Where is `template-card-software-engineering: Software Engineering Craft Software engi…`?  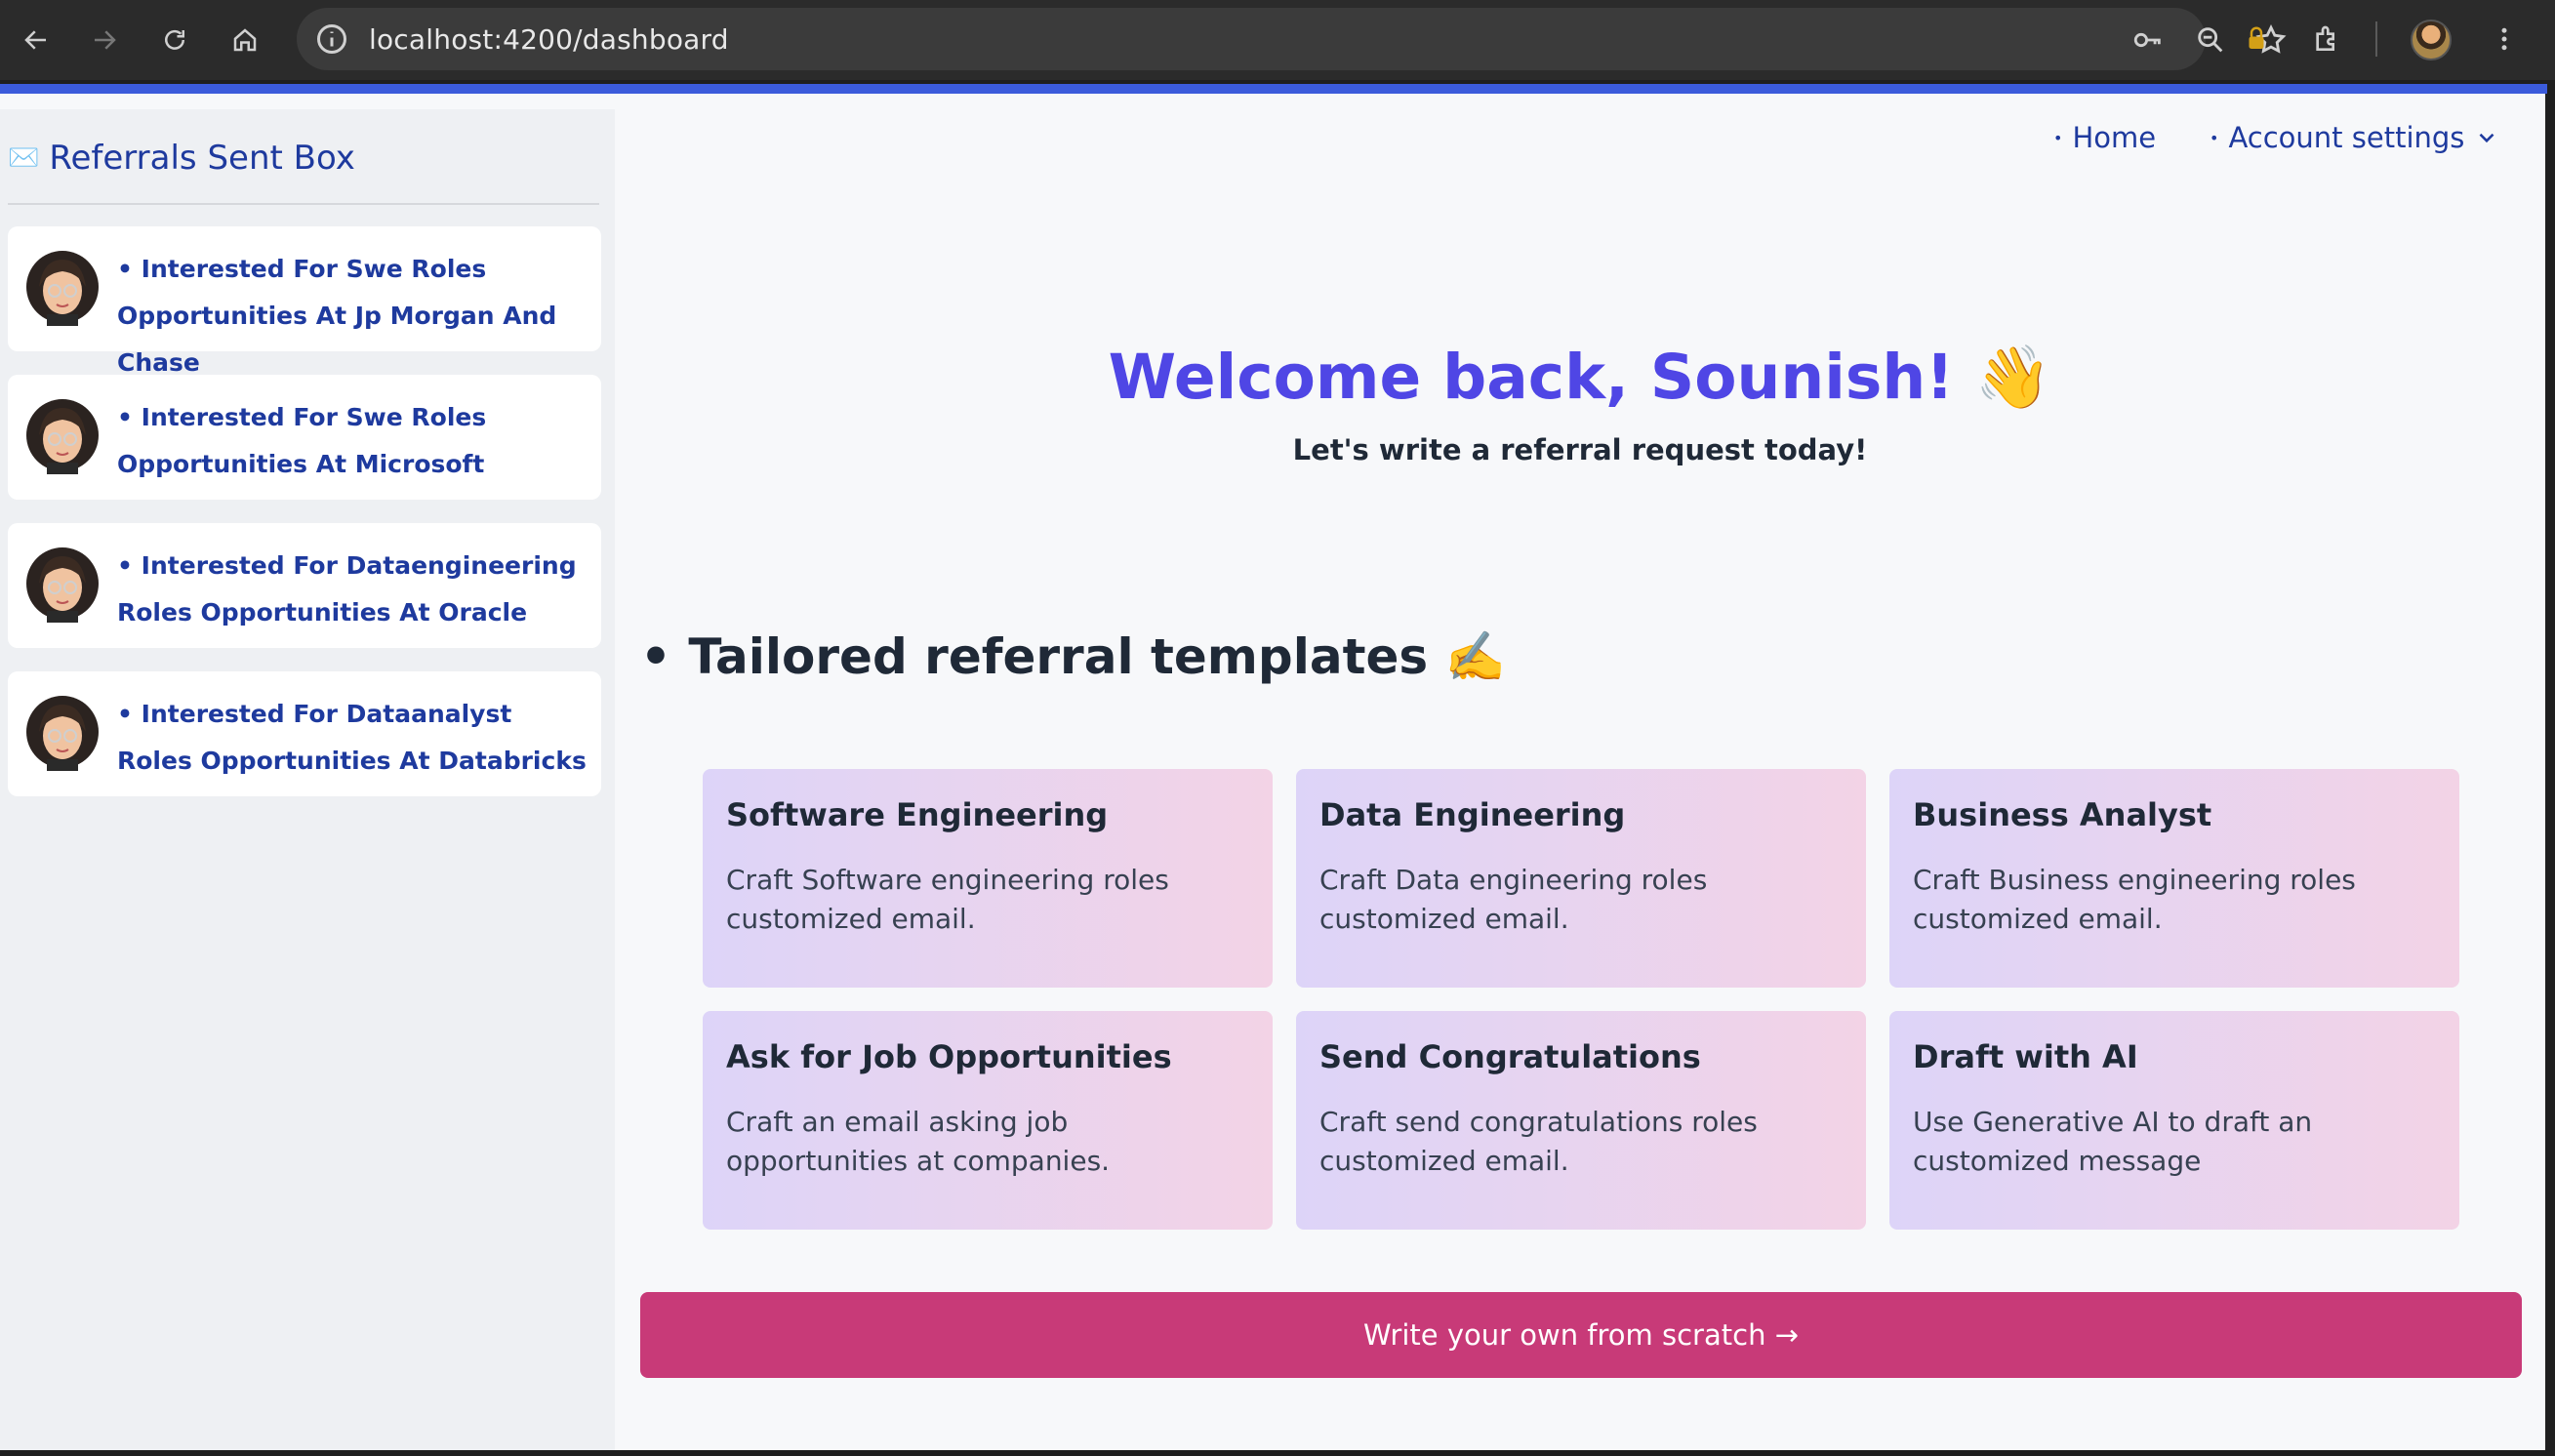
template-card-software-engineering: Software Engineering Craft Software engi… is located at coordinates (988, 878).